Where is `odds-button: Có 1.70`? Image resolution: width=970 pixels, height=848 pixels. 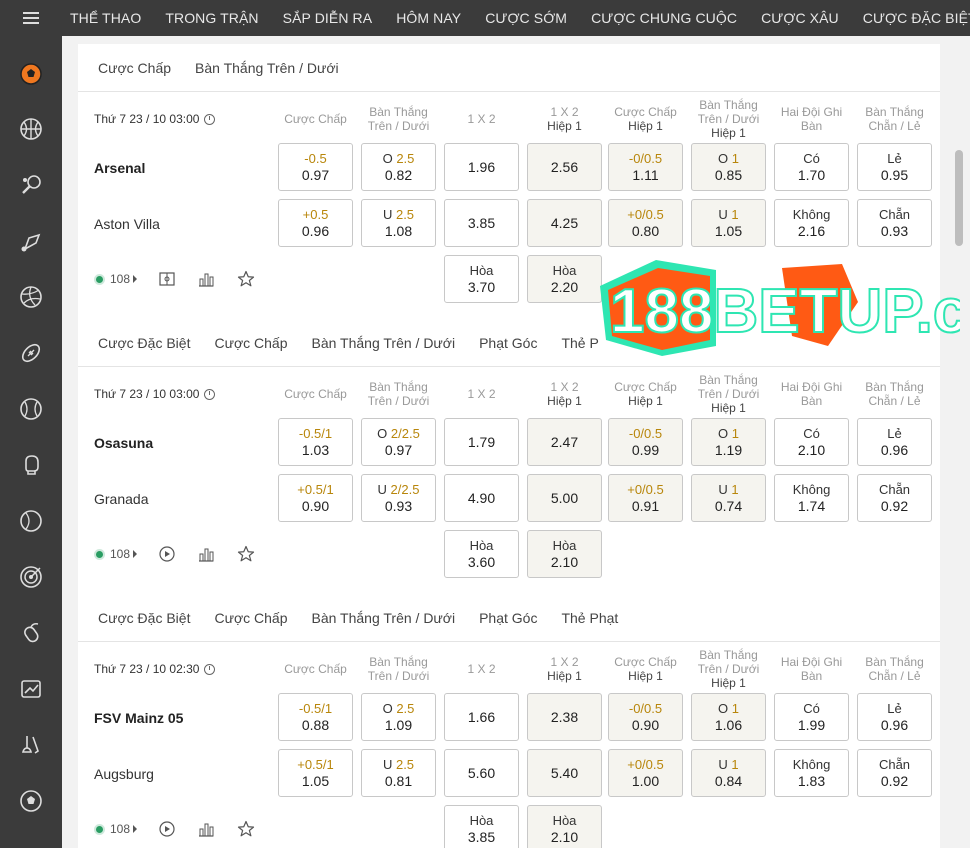 odds-button: Có 1.70 is located at coordinates (811, 167).